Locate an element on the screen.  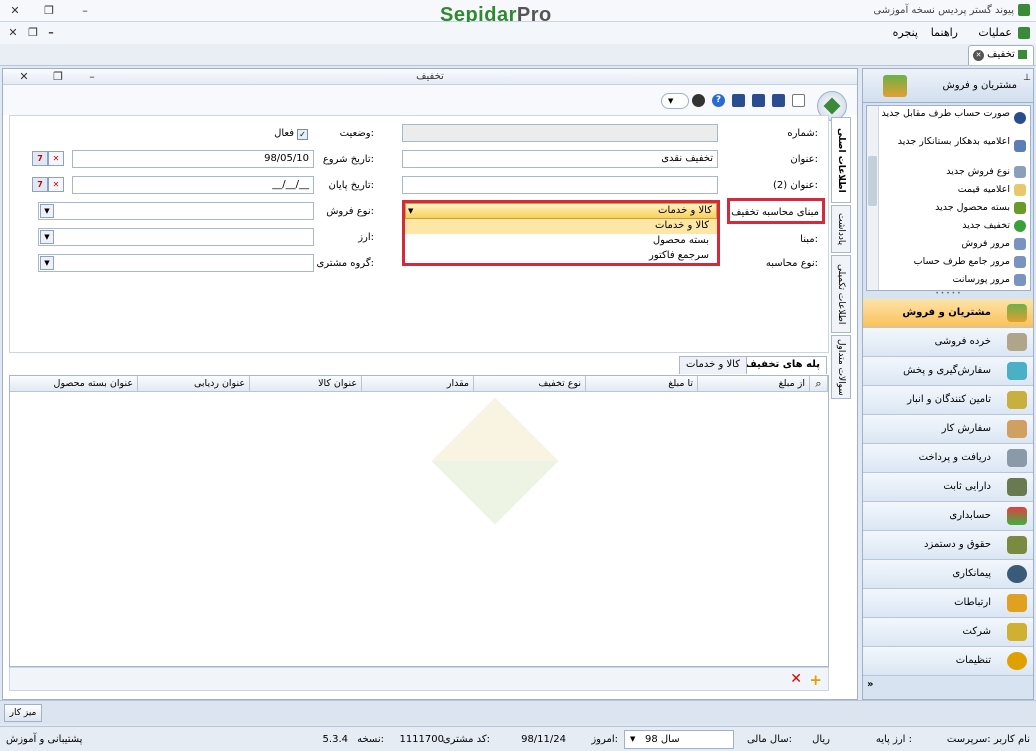
grid-search-icon: ⌕ is located at coordinates (819, 384).